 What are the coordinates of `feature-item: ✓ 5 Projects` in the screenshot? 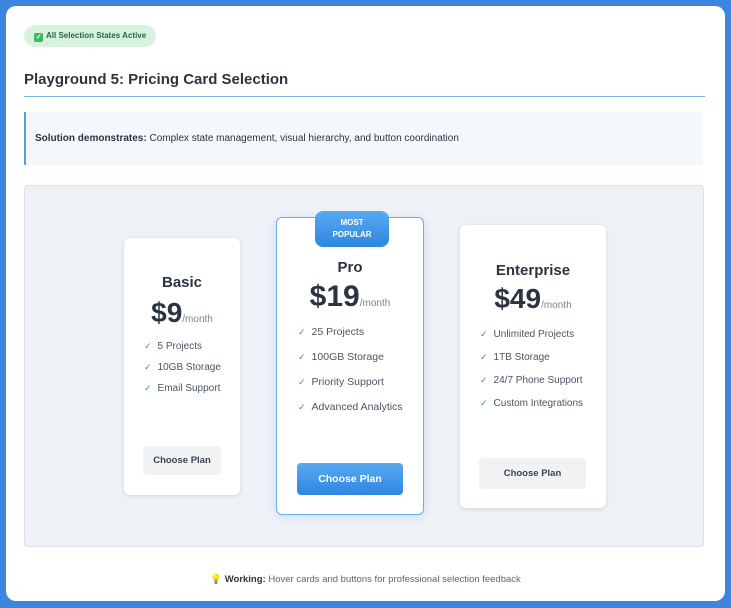 It's located at (173, 346).